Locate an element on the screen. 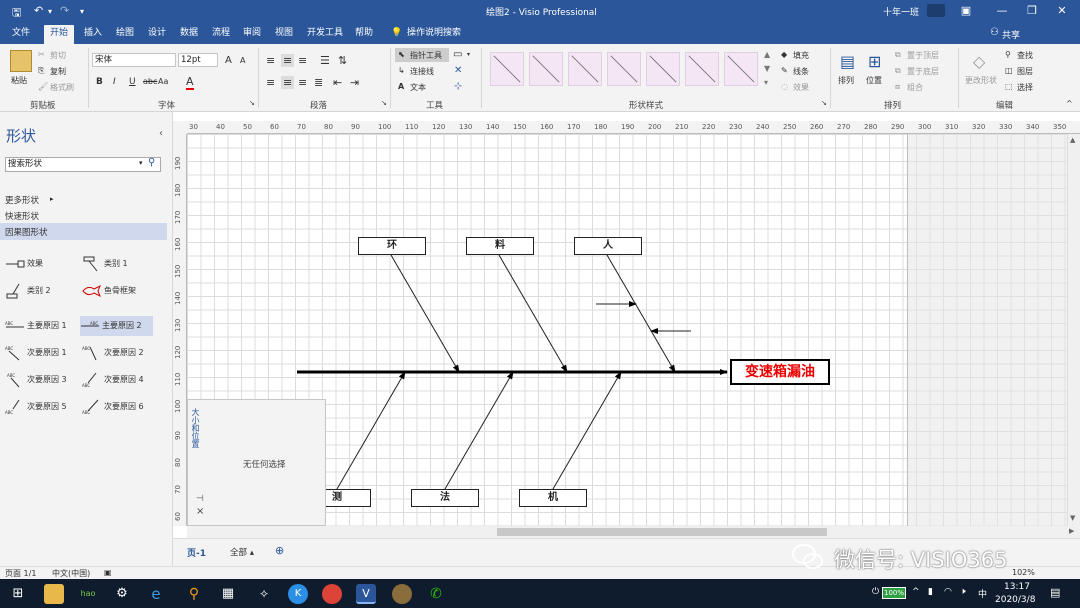 The height and width of the screenshot is (608, 1080). tab-data: 数据 is located at coordinates (189, 34).